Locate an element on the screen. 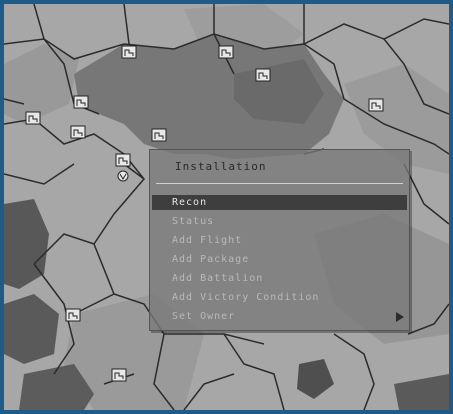  menu-separator is located at coordinates (279, 183).